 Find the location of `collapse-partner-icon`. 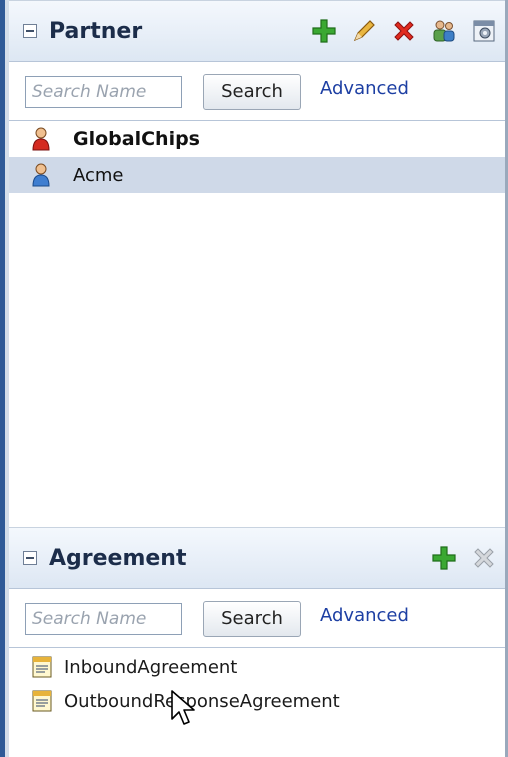

collapse-partner-icon is located at coordinates (30, 31).